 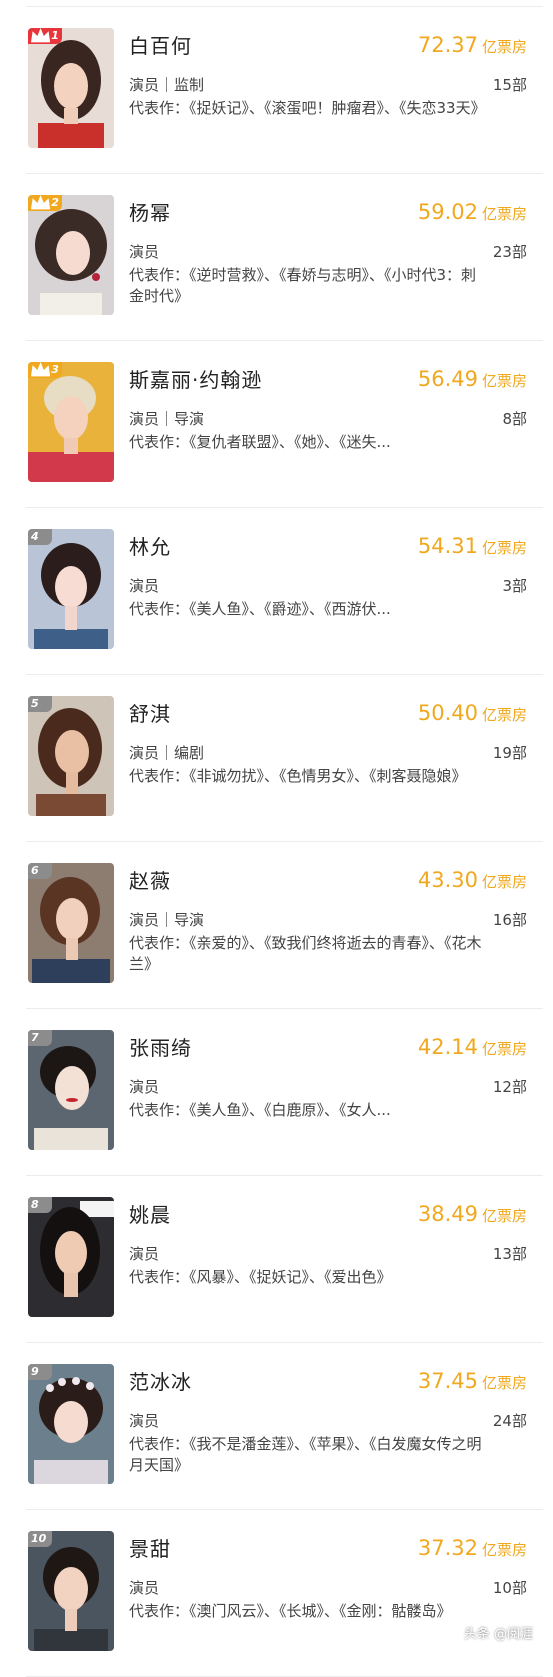 What do you see at coordinates (40, 1372) in the screenshot?
I see `rank-badge: 9` at bounding box center [40, 1372].